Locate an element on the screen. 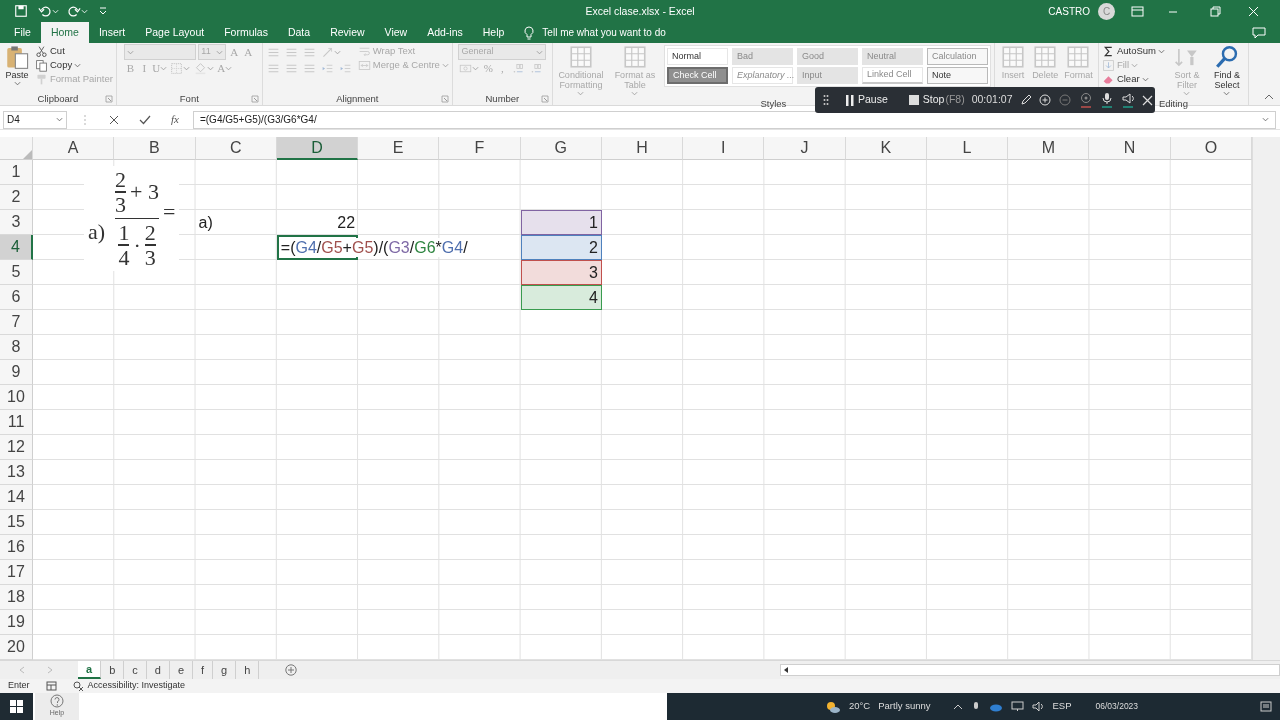 This screenshot has height=720, width=1280. undo-icon is located at coordinates (45, 11).